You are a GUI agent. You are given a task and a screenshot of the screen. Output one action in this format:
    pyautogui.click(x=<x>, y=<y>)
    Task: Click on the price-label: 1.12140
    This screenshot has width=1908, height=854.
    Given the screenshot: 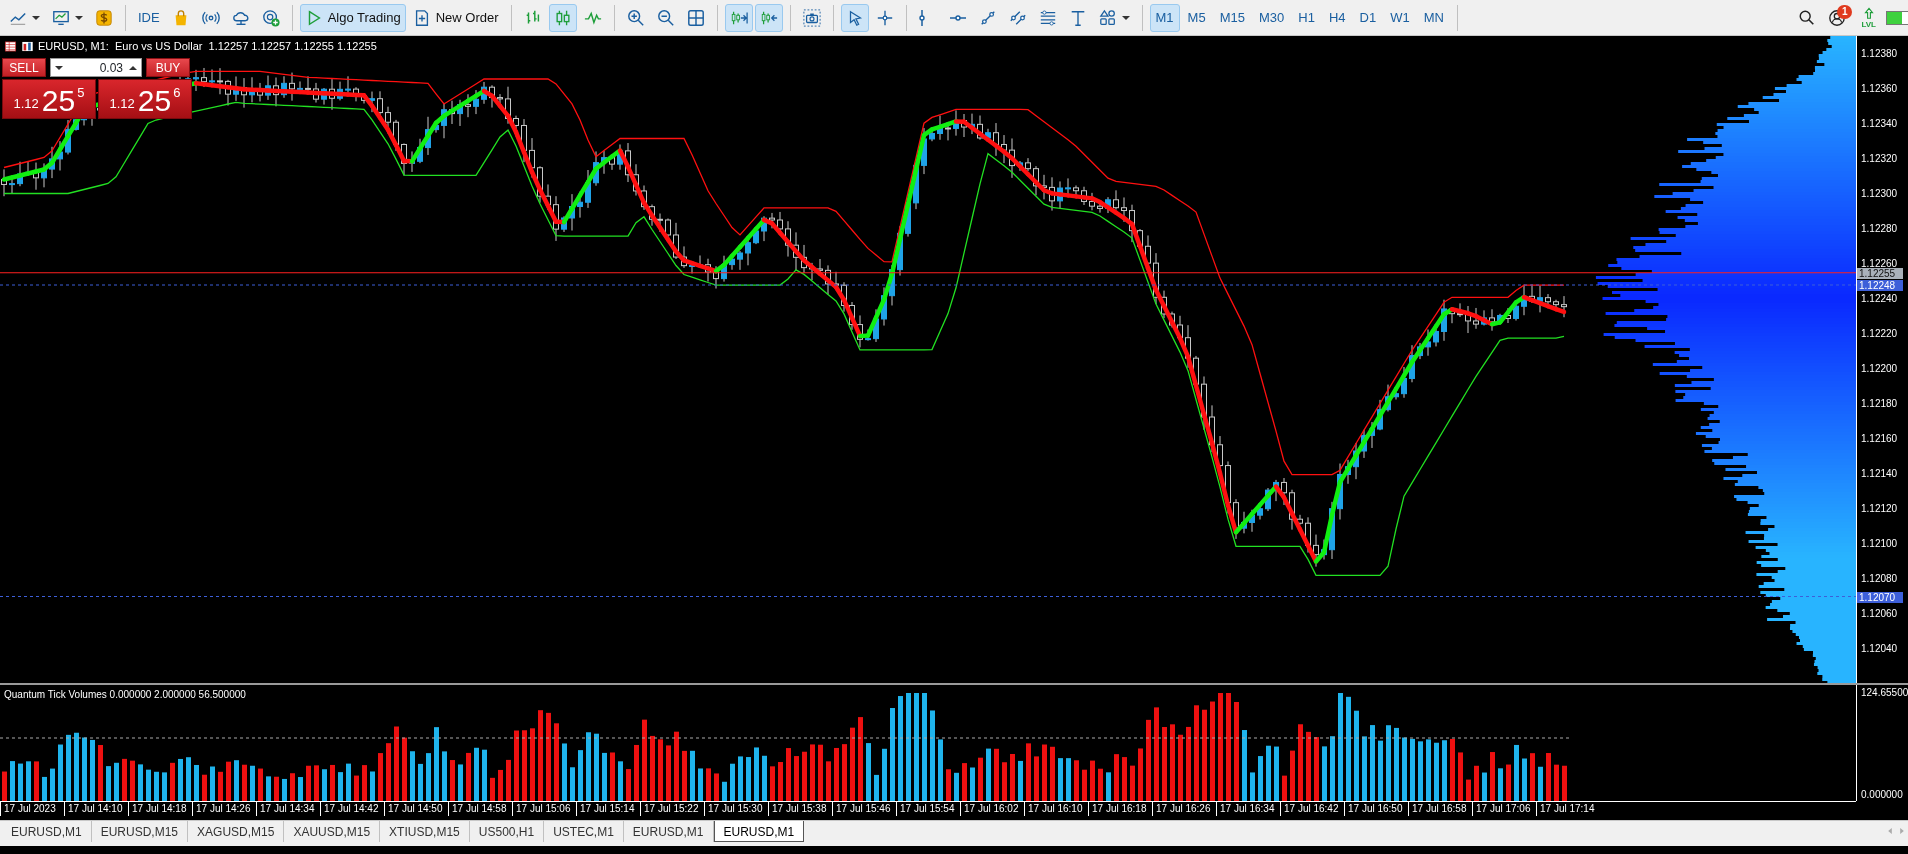 What is the action you would take?
    pyautogui.click(x=1879, y=474)
    